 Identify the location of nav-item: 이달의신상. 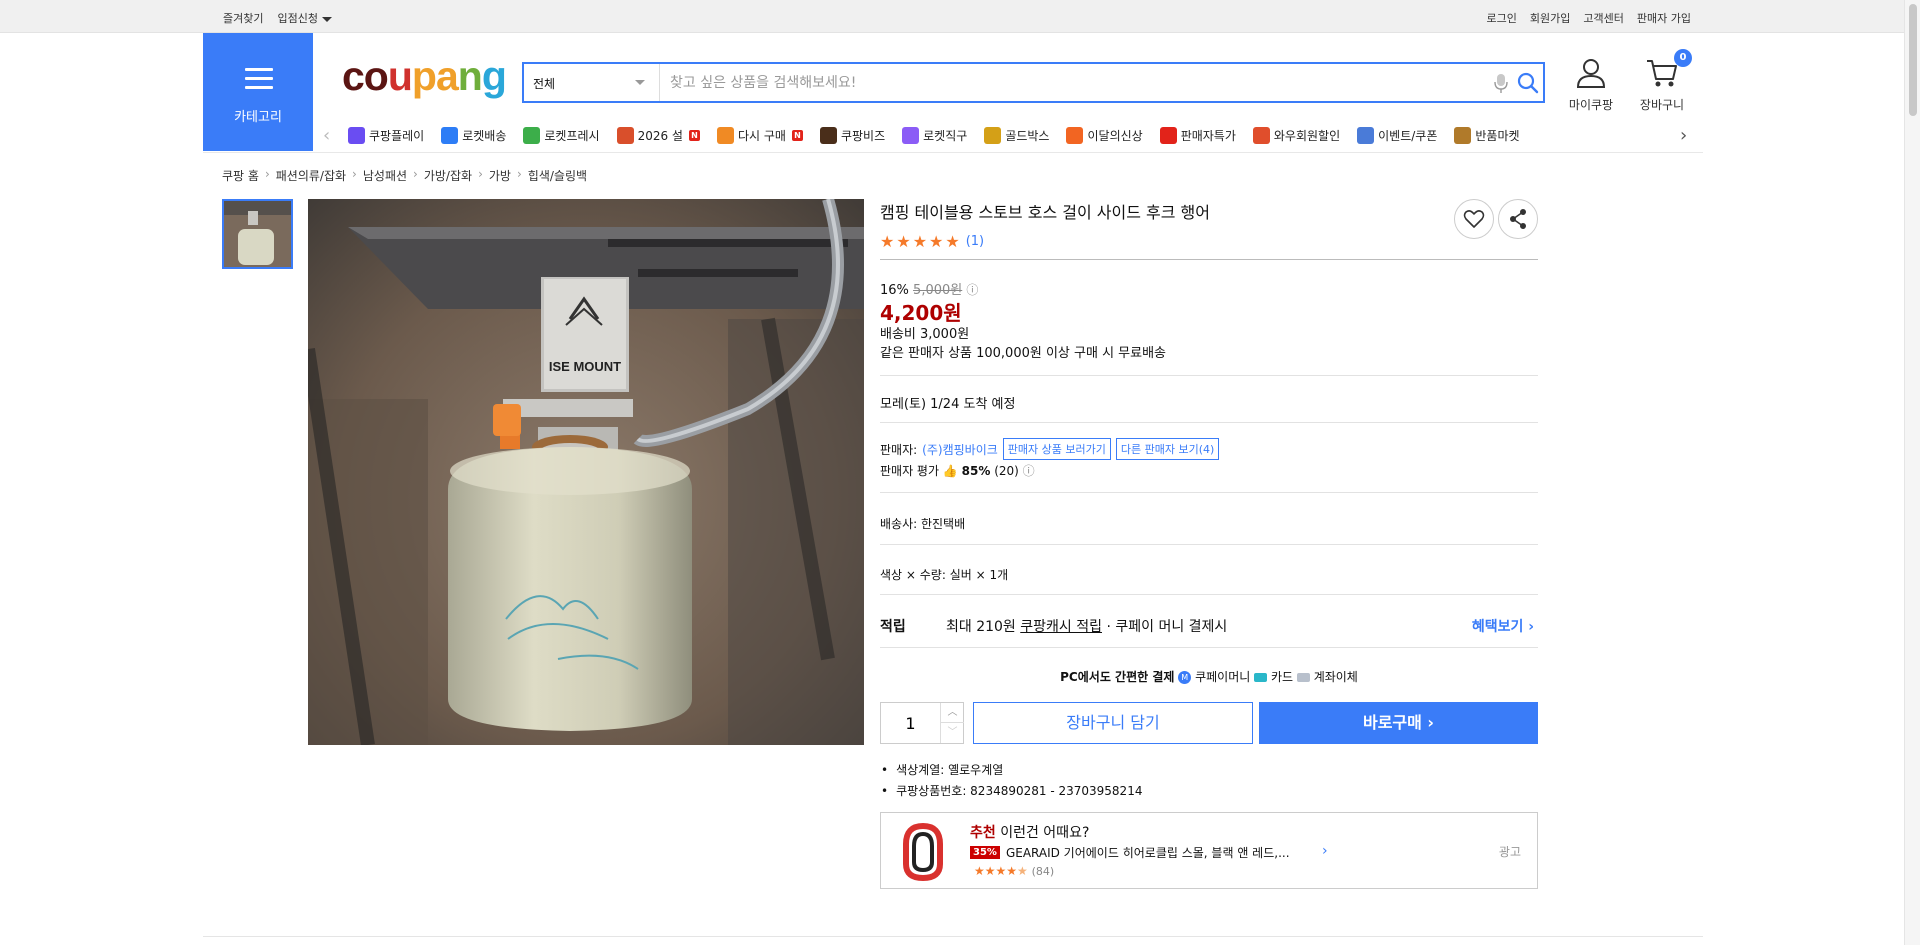
(1104, 135).